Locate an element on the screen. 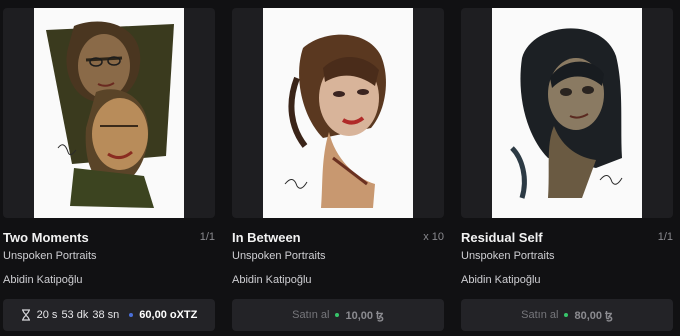  buy-button: Satın al 10,00 ꜩ is located at coordinates (338, 315).